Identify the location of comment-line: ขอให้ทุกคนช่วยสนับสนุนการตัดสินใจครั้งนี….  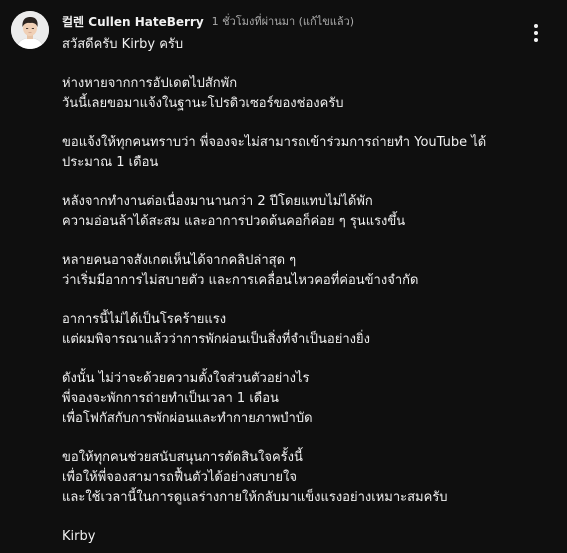
(182, 457).